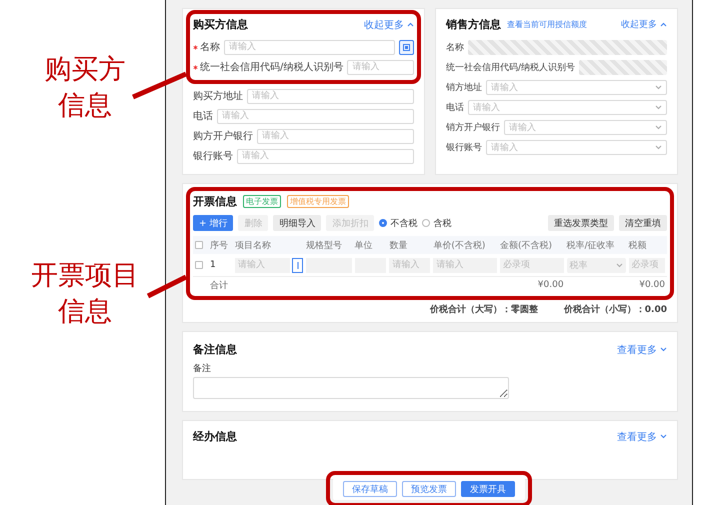 The image size is (707, 505). I want to click on toolbar-button: 重选发票类型, so click(581, 223).